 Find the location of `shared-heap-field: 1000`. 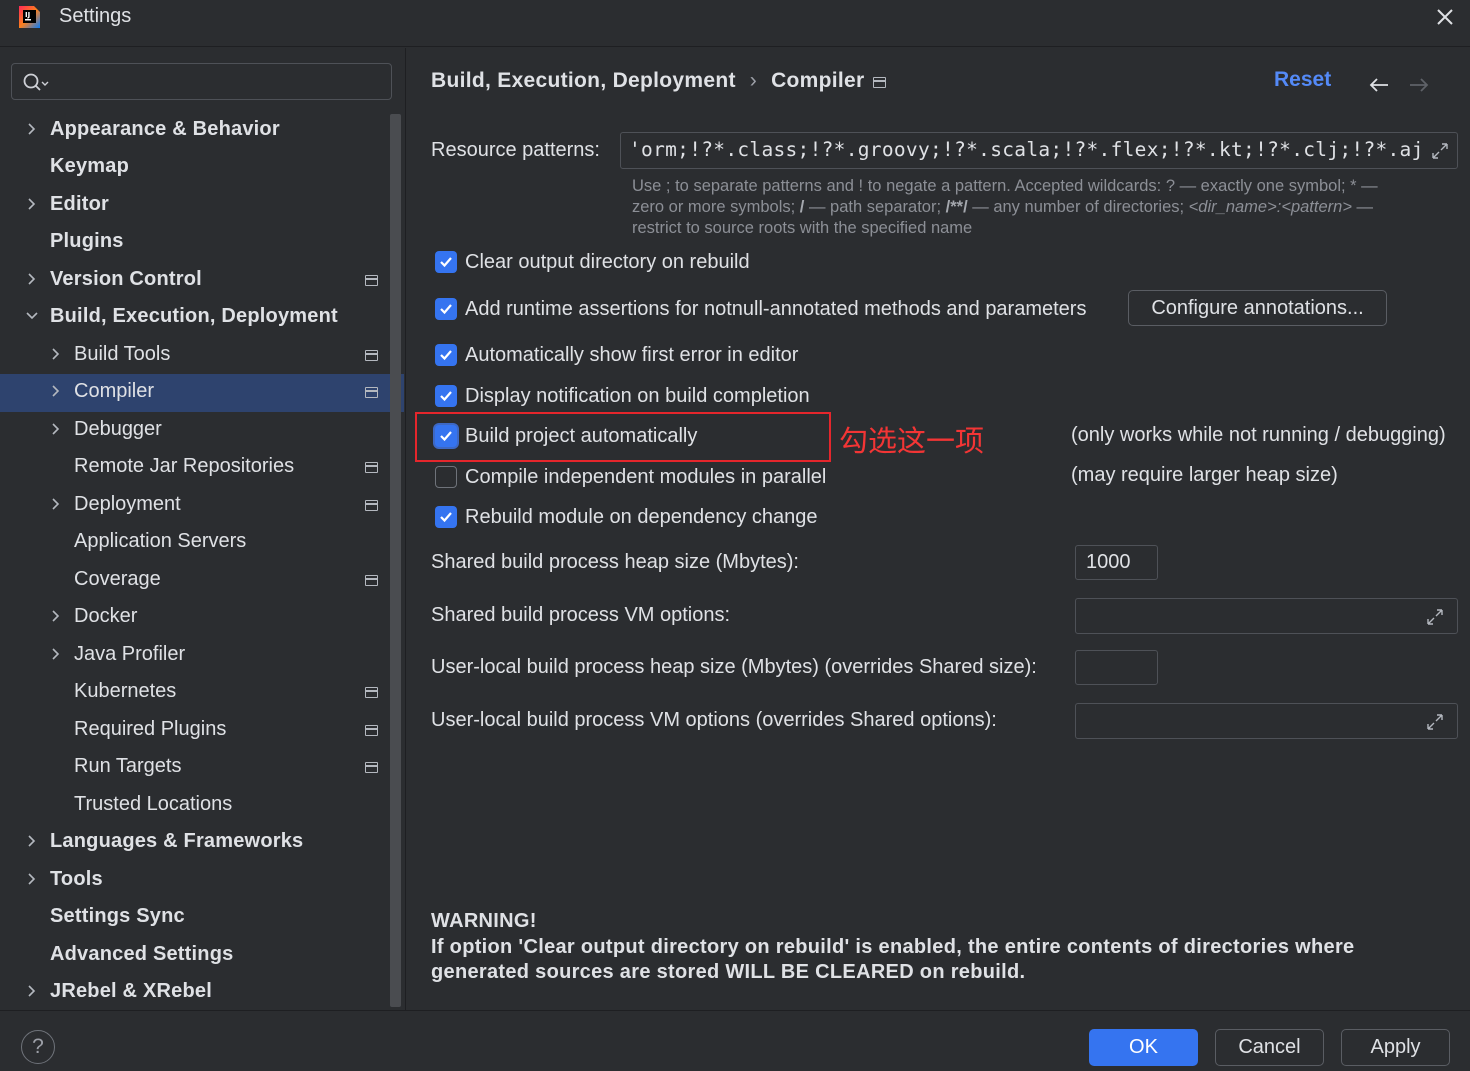

shared-heap-field: 1000 is located at coordinates (1116, 562).